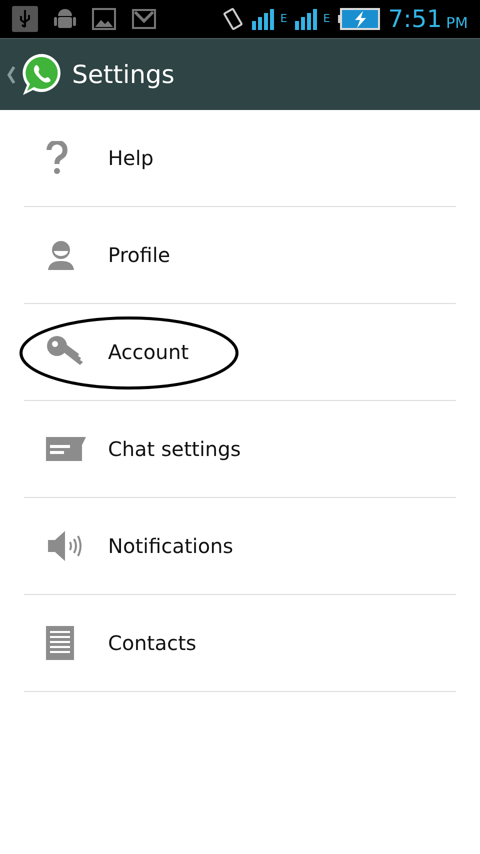 Image resolution: width=480 pixels, height=854 pixels. Describe the element at coordinates (64, 546) in the screenshot. I see `speaker-icon` at that location.